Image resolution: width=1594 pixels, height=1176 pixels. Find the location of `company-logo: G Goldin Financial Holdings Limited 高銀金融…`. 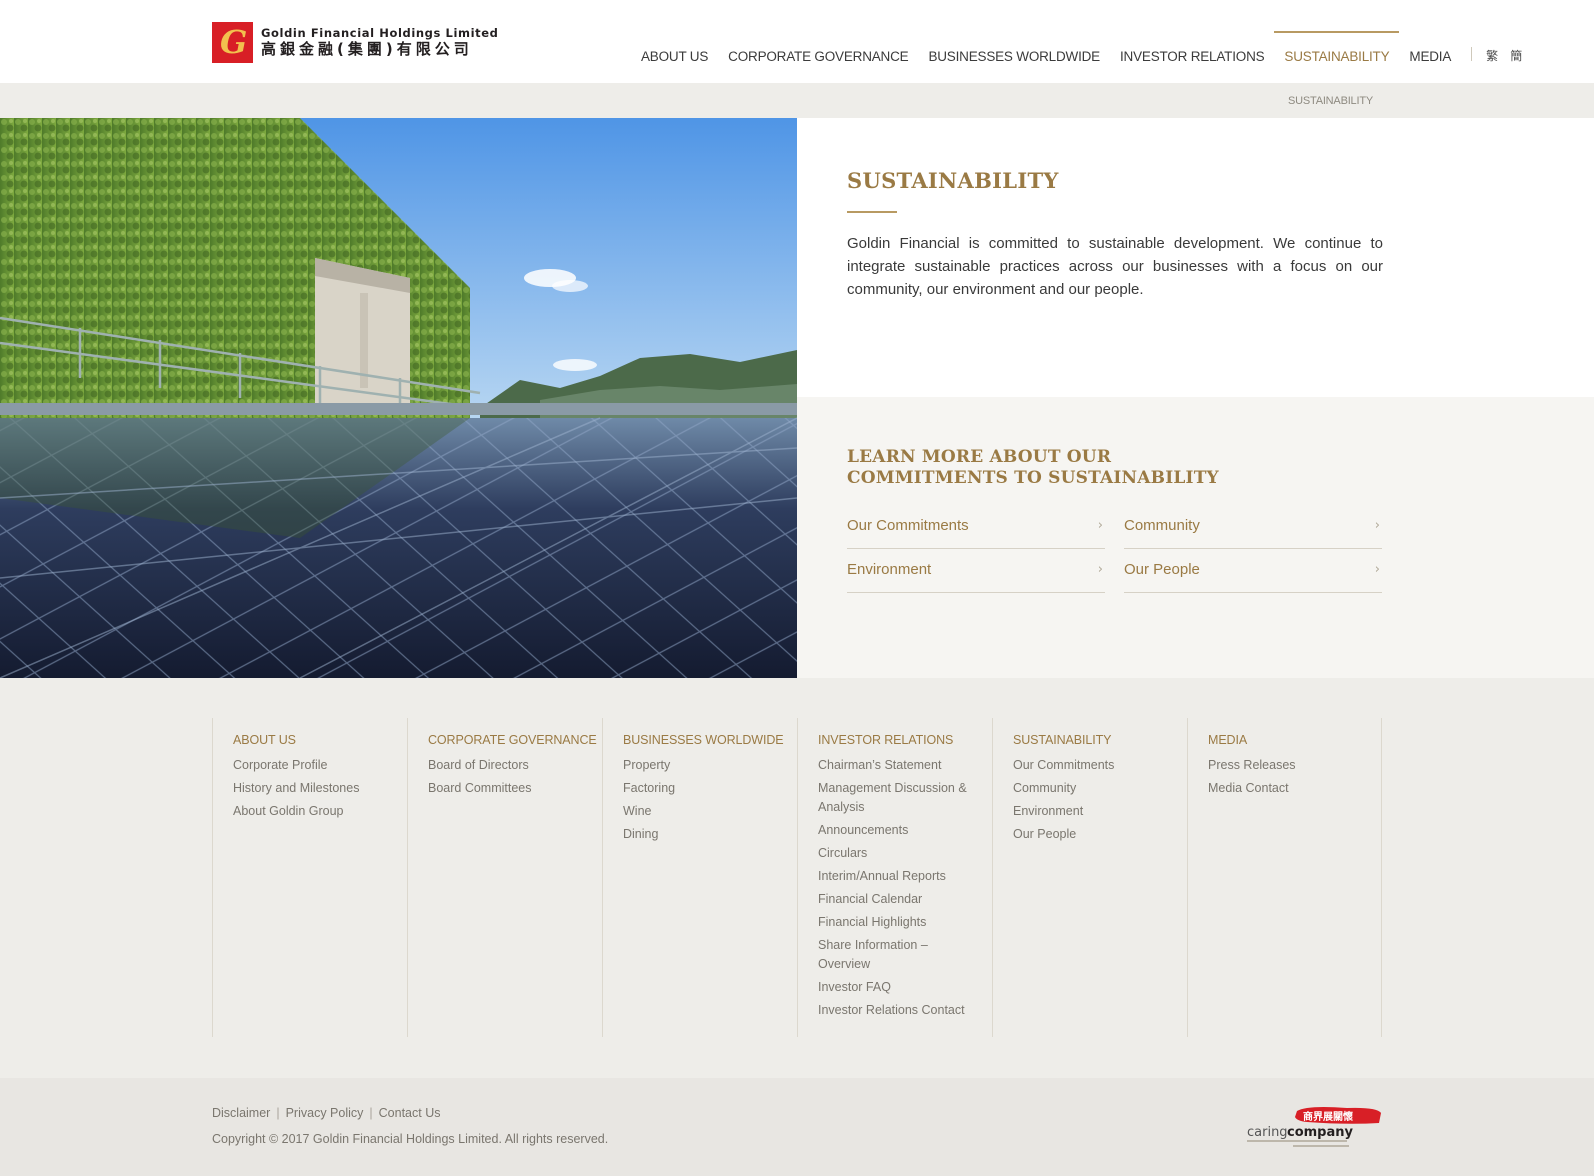

company-logo: G Goldin Financial Holdings Limited 高銀金融… is located at coordinates (355, 42).